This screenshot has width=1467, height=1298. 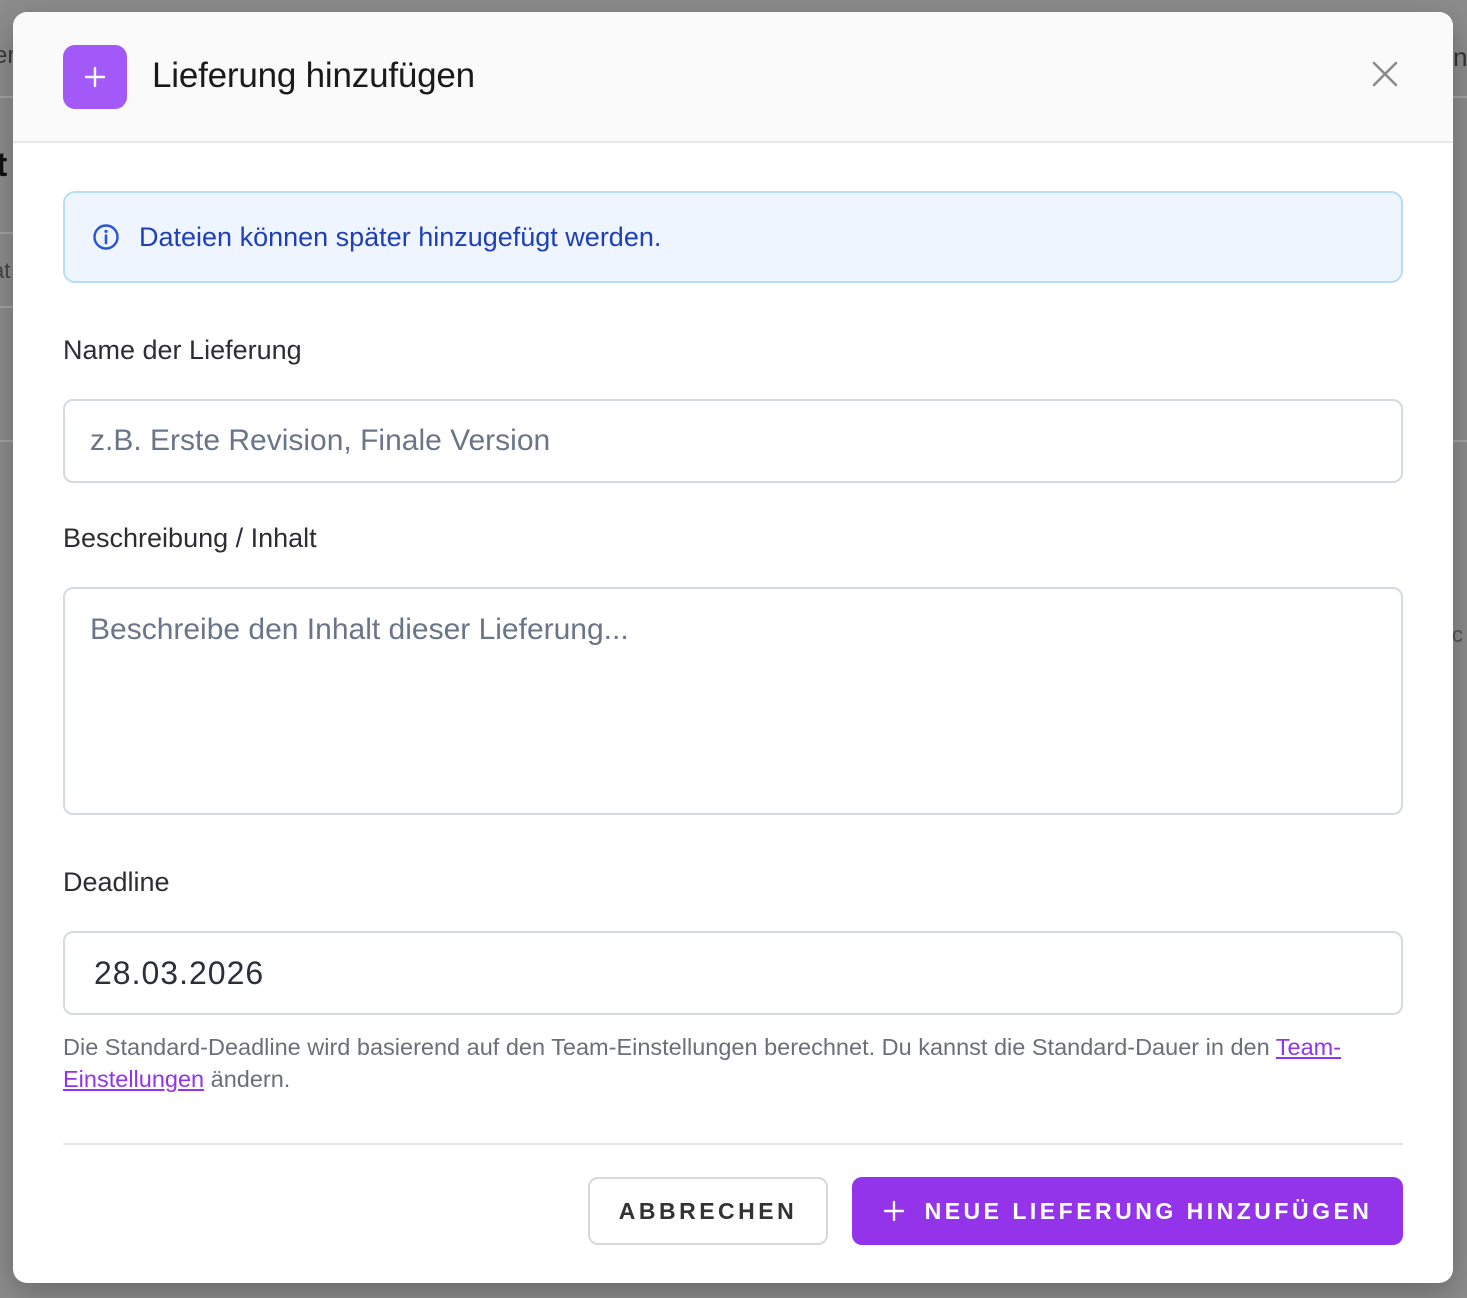 What do you see at coordinates (733, 77) in the screenshot?
I see `dialog-header: Lieferung hinzufügen` at bounding box center [733, 77].